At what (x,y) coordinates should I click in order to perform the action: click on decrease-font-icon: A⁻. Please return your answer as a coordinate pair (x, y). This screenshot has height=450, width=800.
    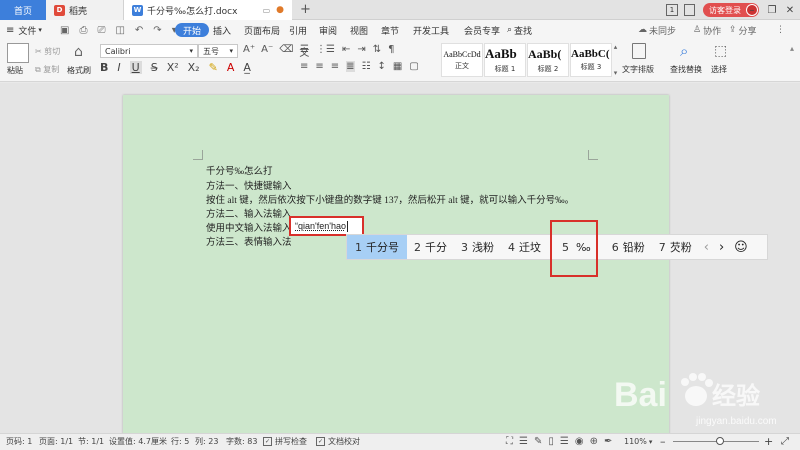
    Looking at the image, I should click on (267, 51).